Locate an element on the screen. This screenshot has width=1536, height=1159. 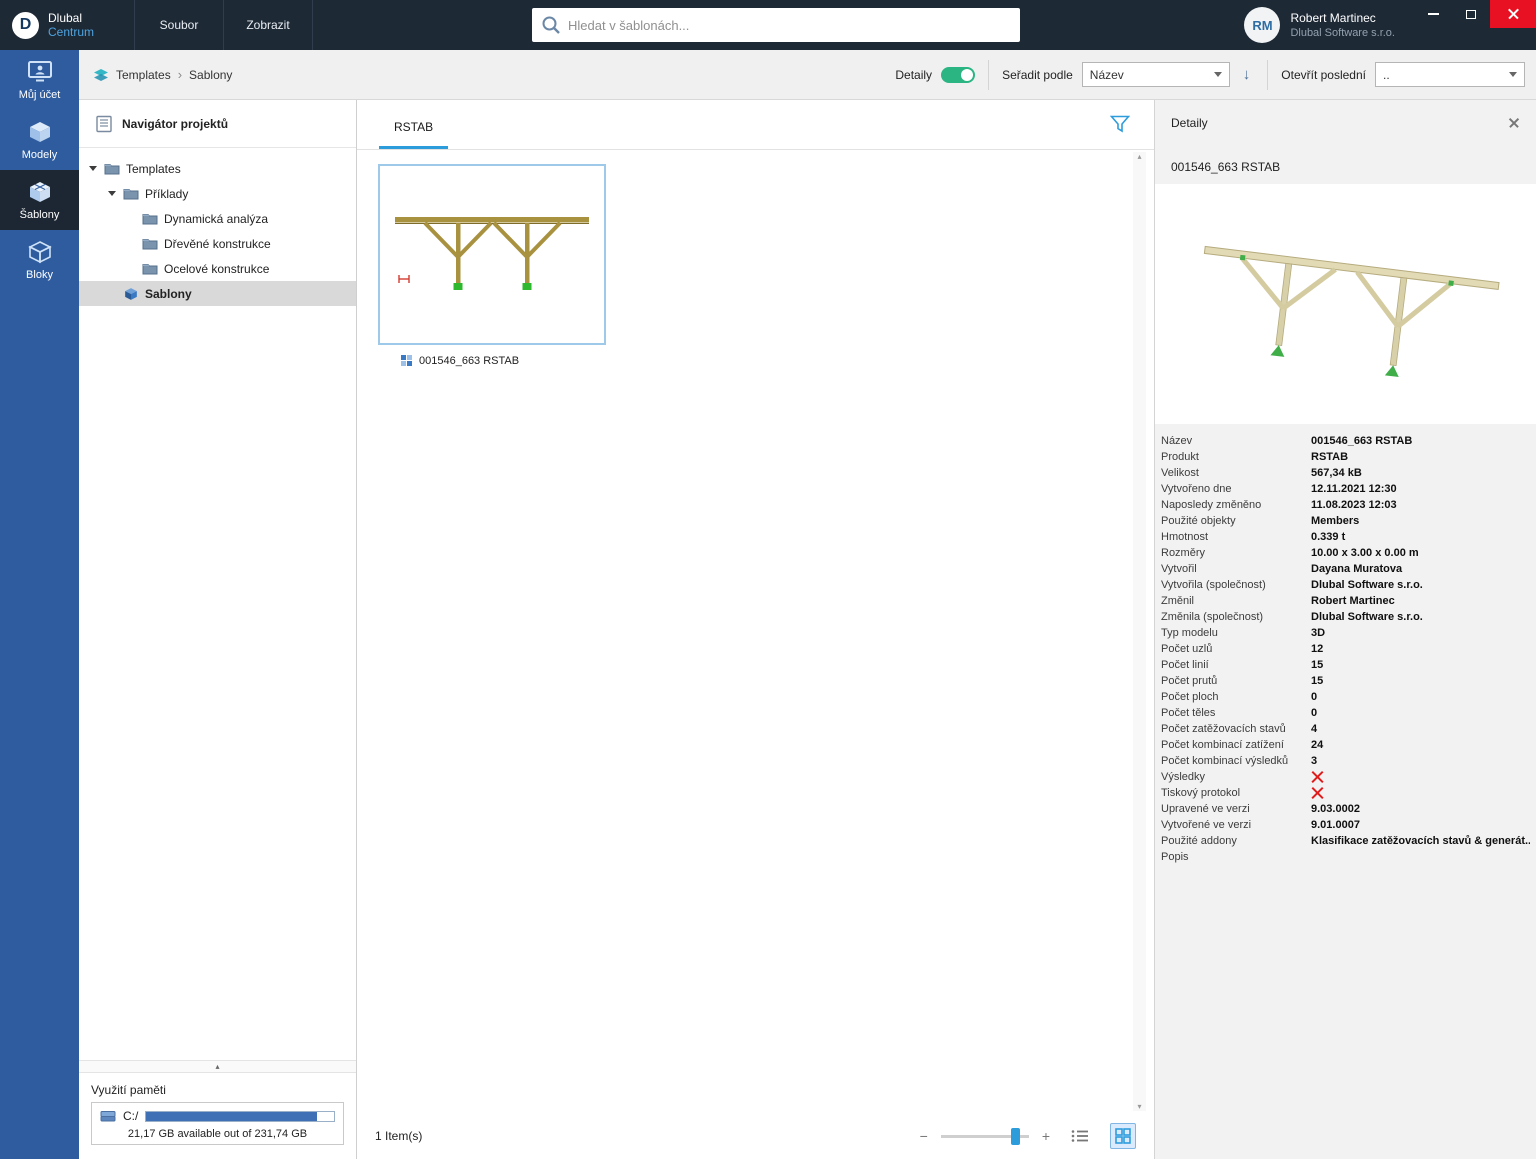
details-toggle is located at coordinates (958, 74).